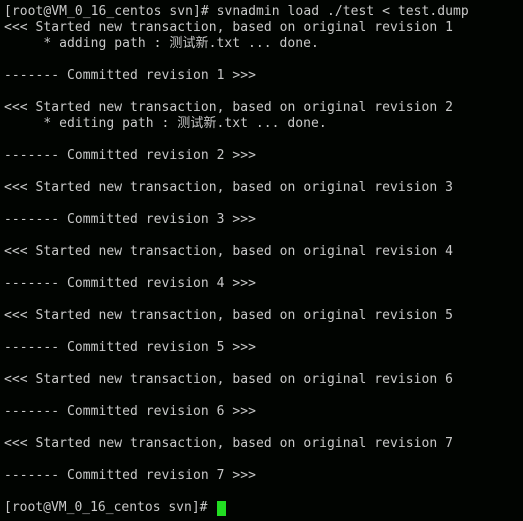  I want to click on terminal-output-line: * adding path : 测试新.txt ... done., so click(263, 44).